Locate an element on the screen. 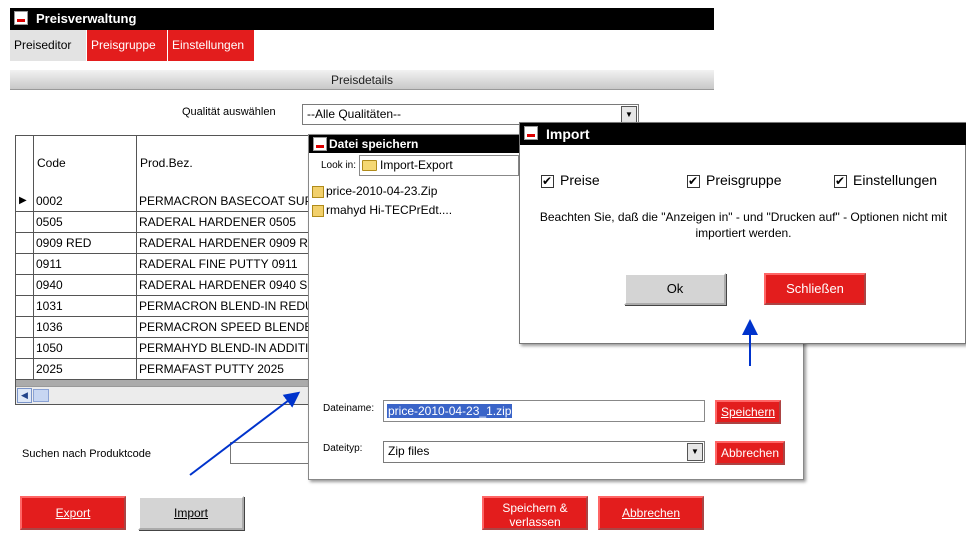 The height and width of the screenshot is (534, 966). arrow-to-save-dialog-icon is located at coordinates (245, 433).